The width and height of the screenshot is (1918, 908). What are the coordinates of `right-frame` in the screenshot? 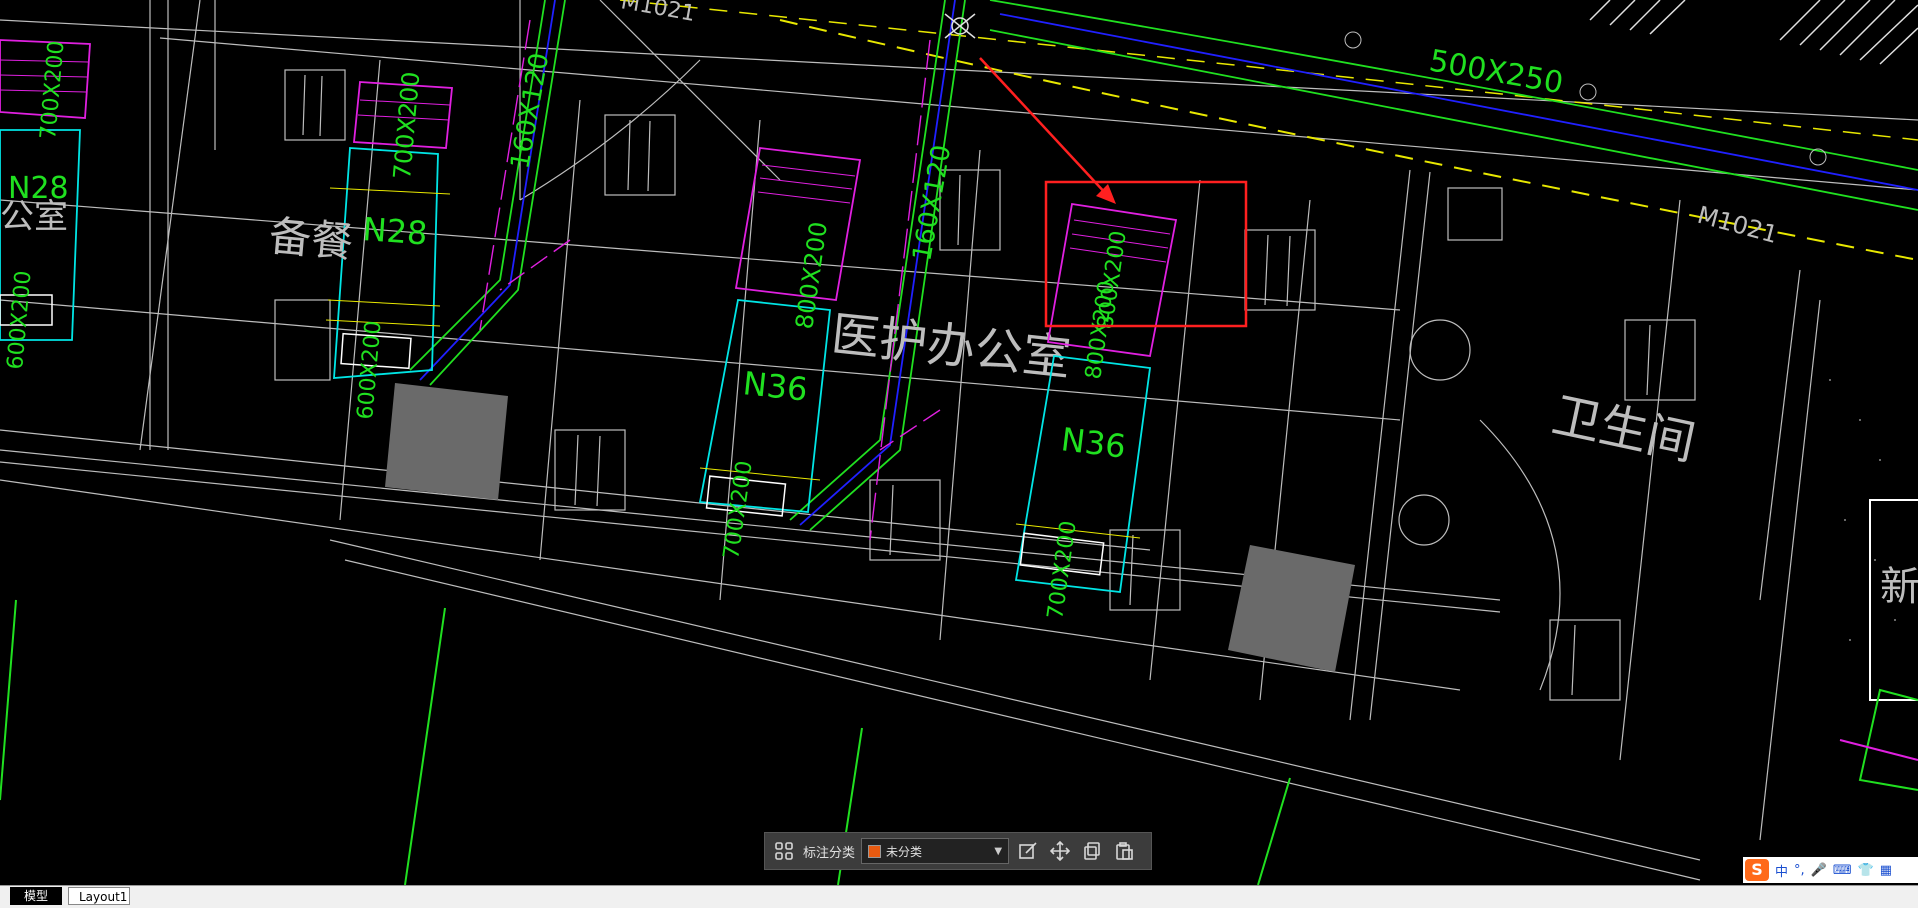 It's located at (1878, 645).